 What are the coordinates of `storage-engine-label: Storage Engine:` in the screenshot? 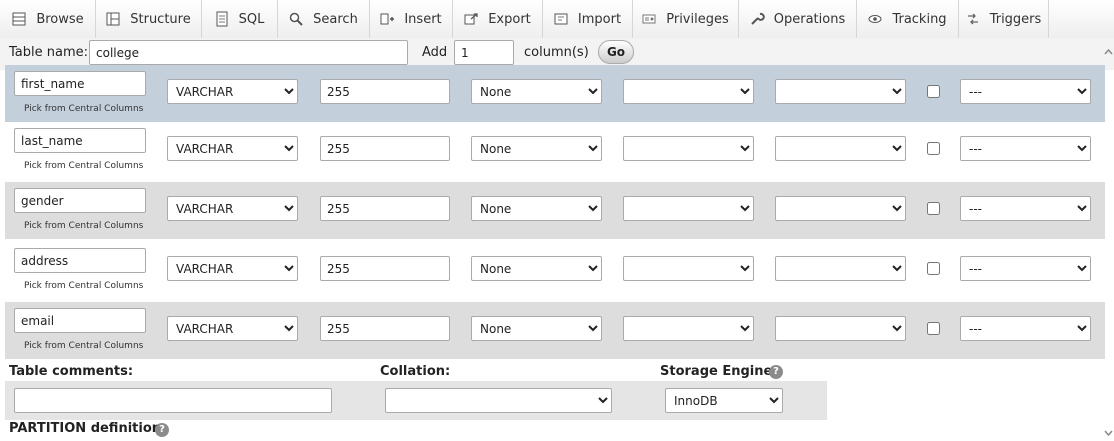 It's located at (719, 371).